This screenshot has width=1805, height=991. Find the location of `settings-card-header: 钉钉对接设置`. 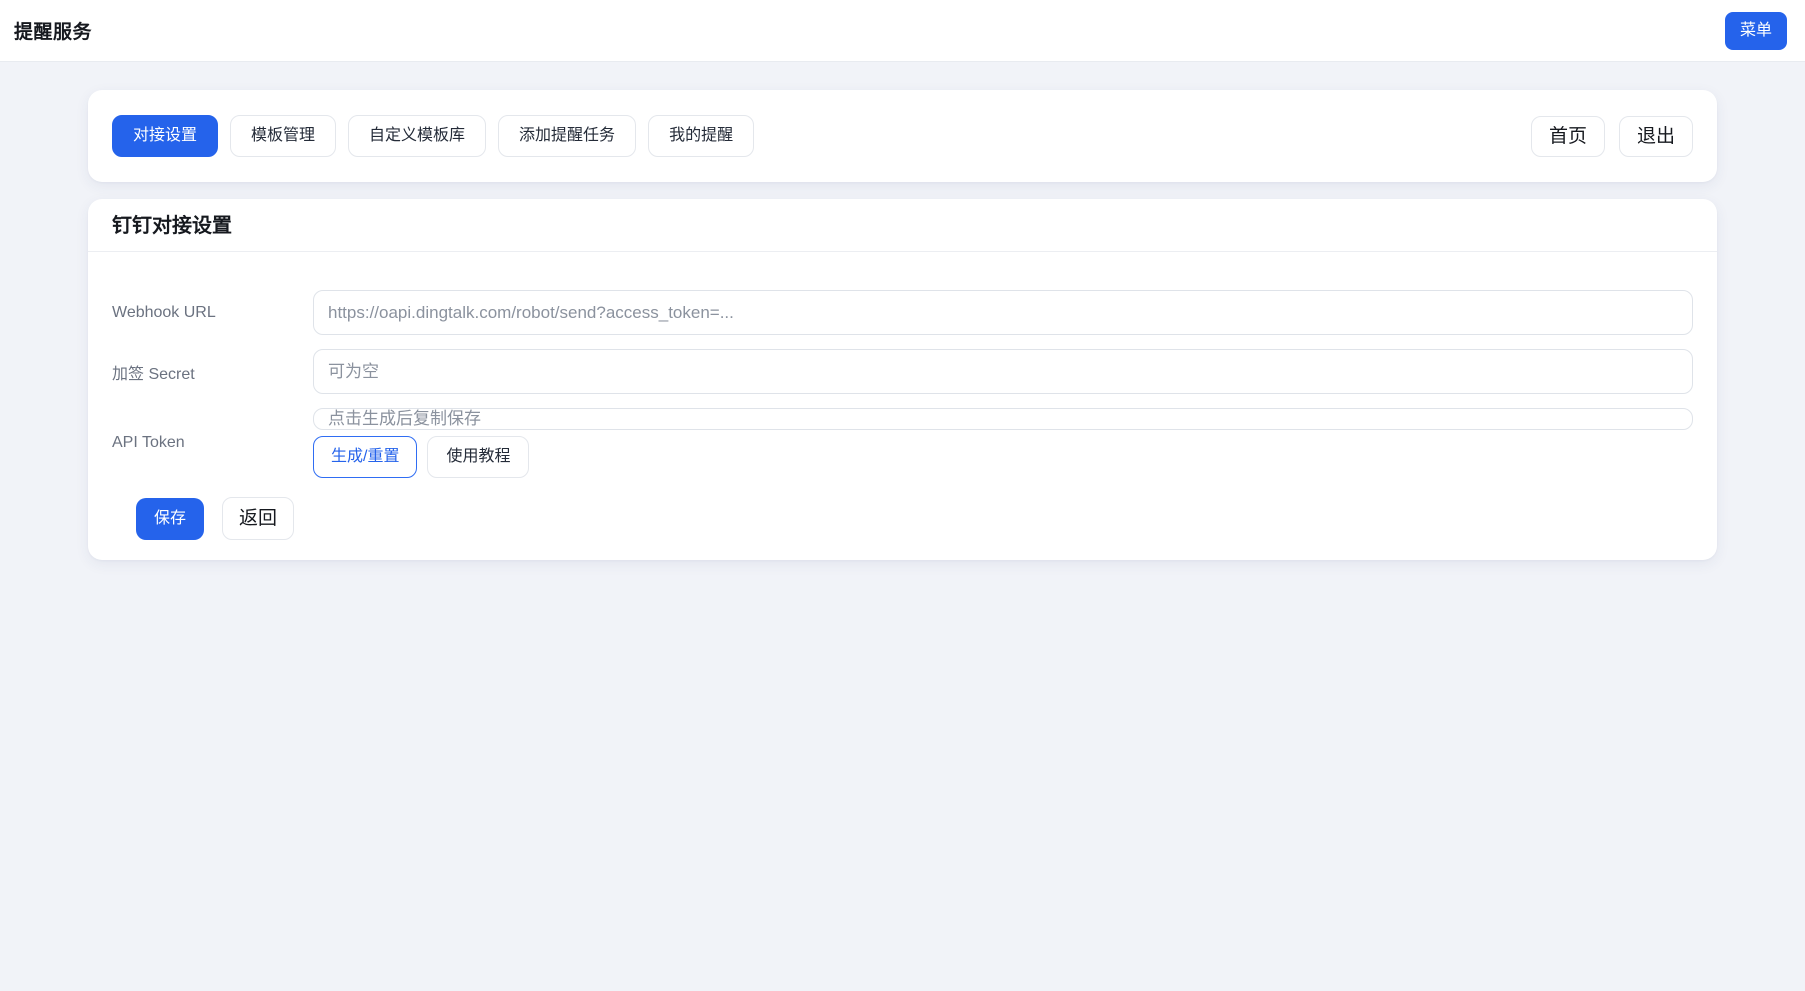

settings-card-header: 钉钉对接设置 is located at coordinates (902, 225).